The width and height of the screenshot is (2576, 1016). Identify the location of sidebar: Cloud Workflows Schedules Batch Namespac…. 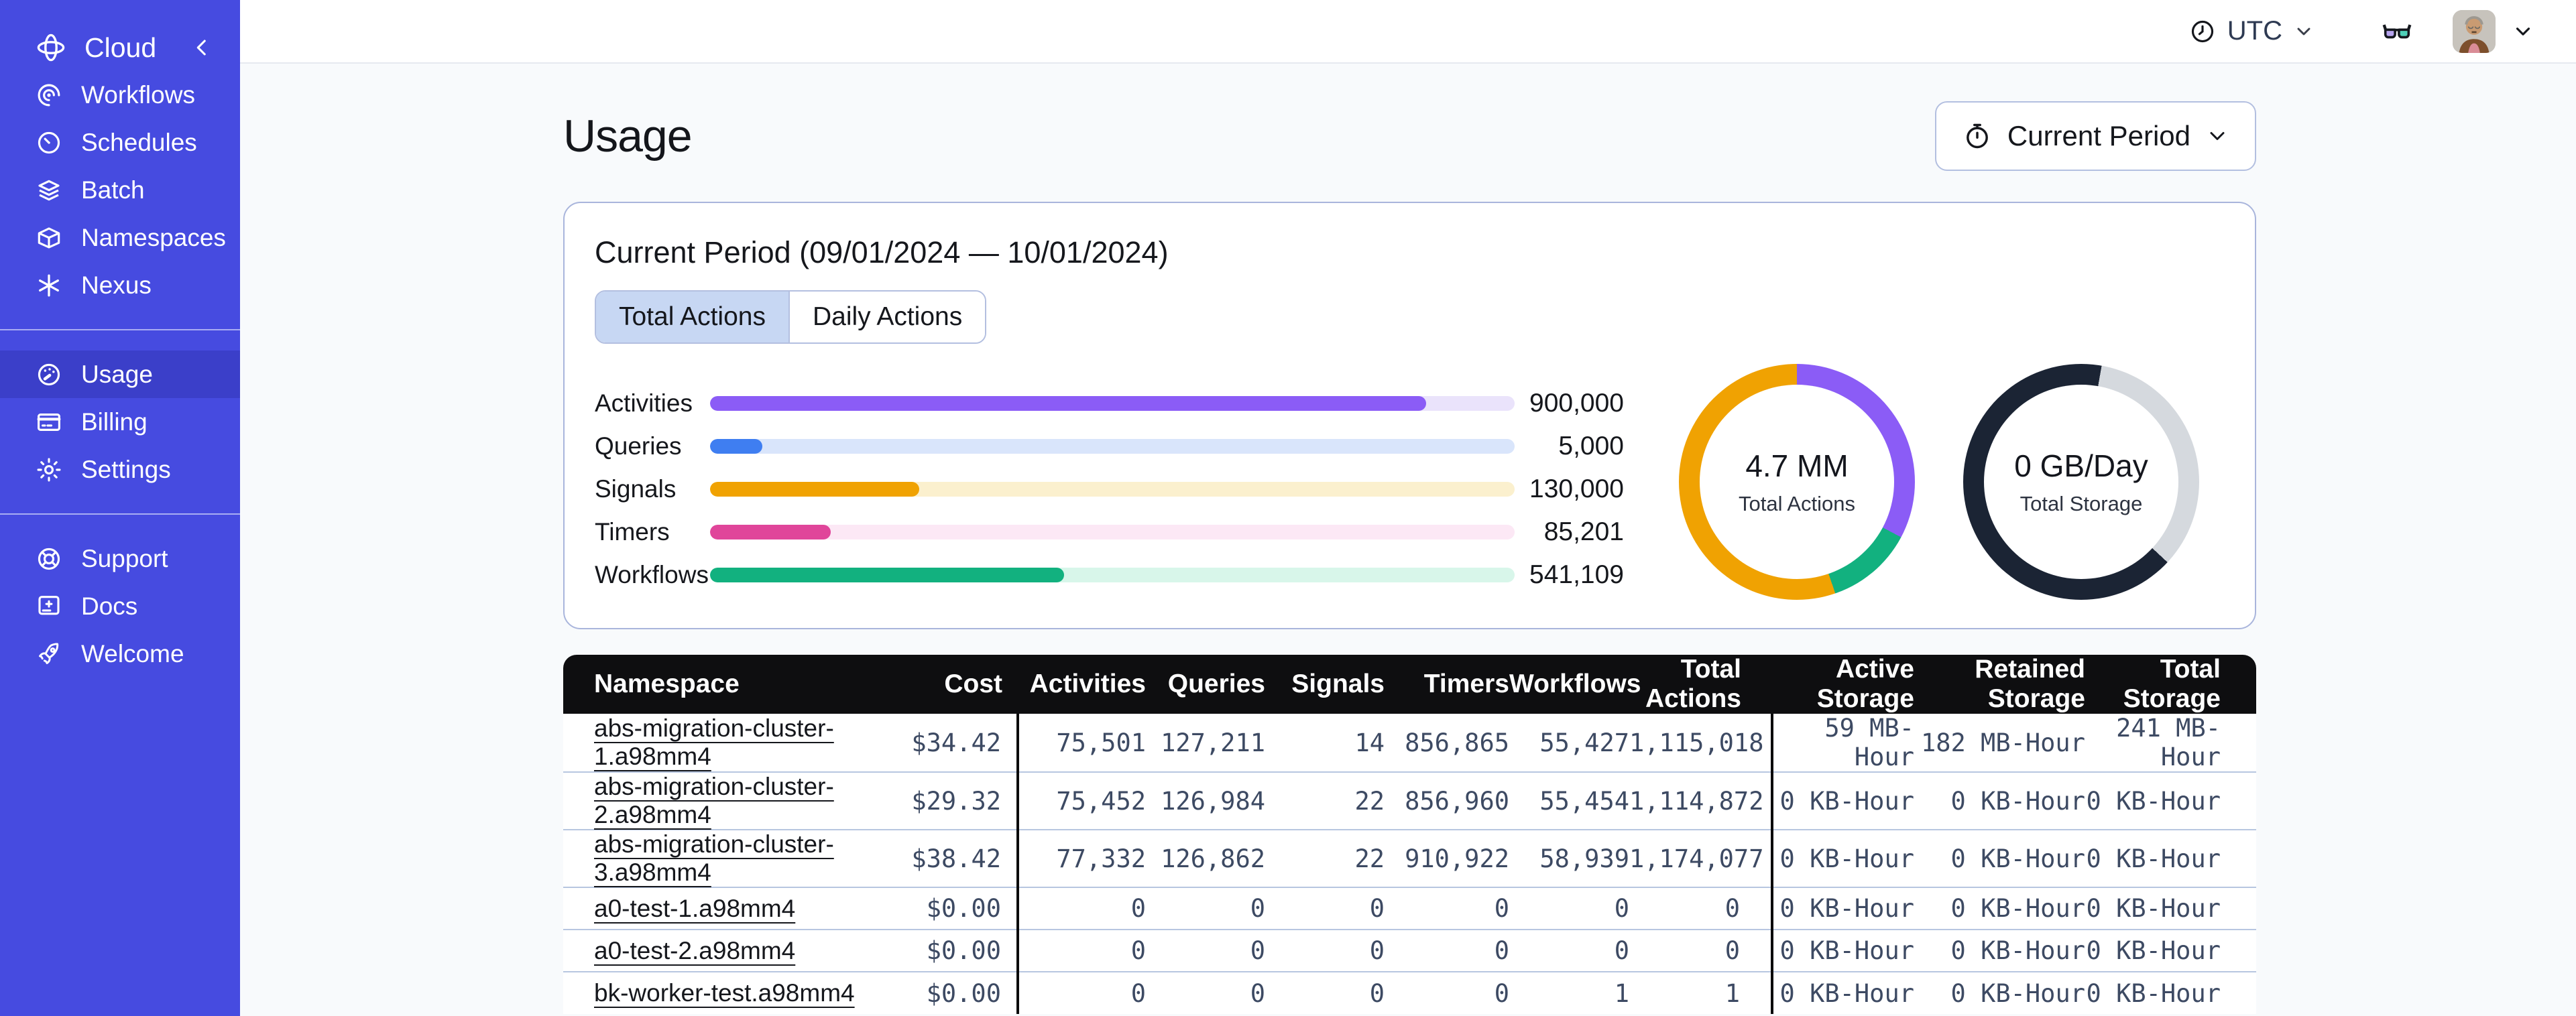
(120, 508).